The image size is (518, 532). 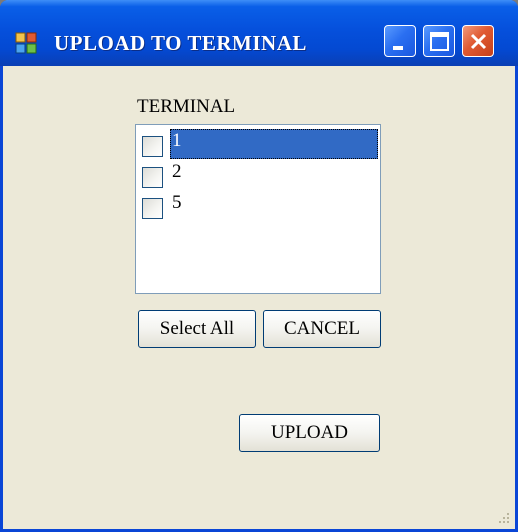 I want to click on maximize-icon, so click(x=439, y=41).